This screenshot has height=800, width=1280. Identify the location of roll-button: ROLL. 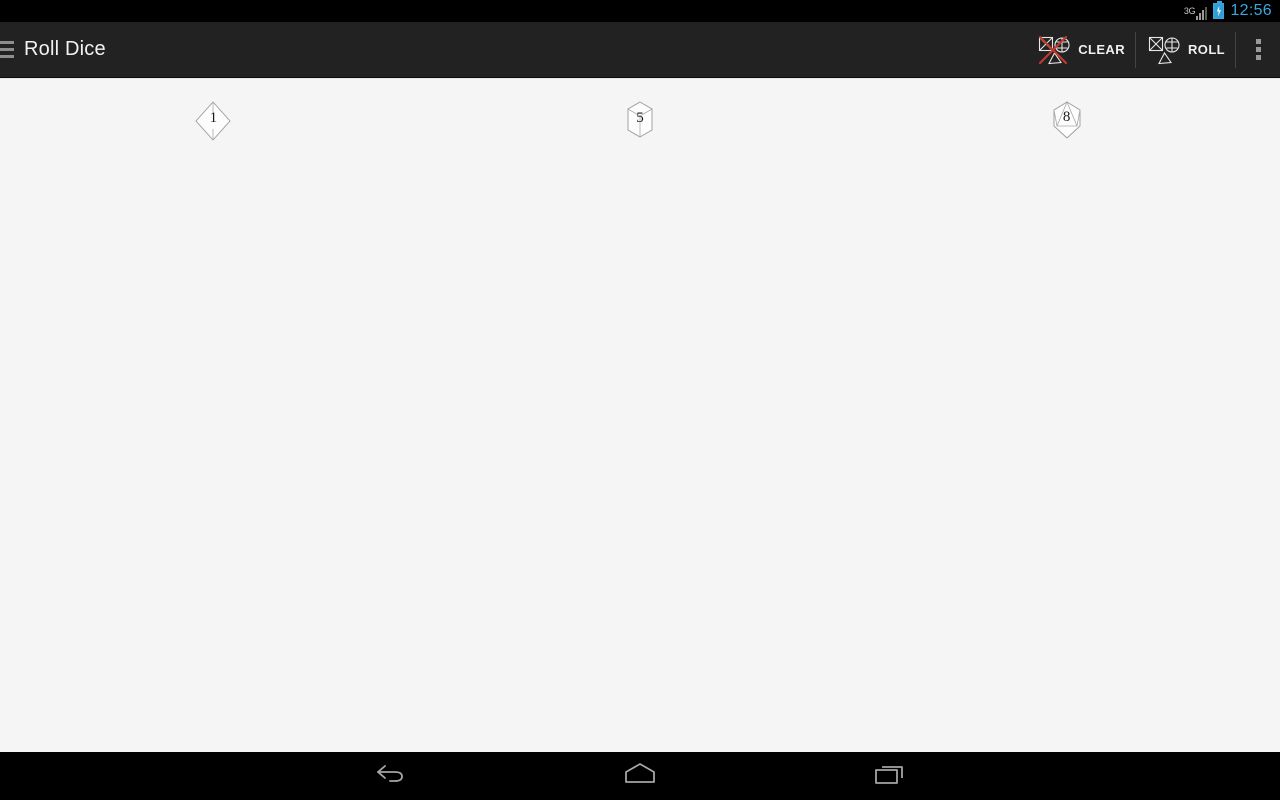
(1185, 50).